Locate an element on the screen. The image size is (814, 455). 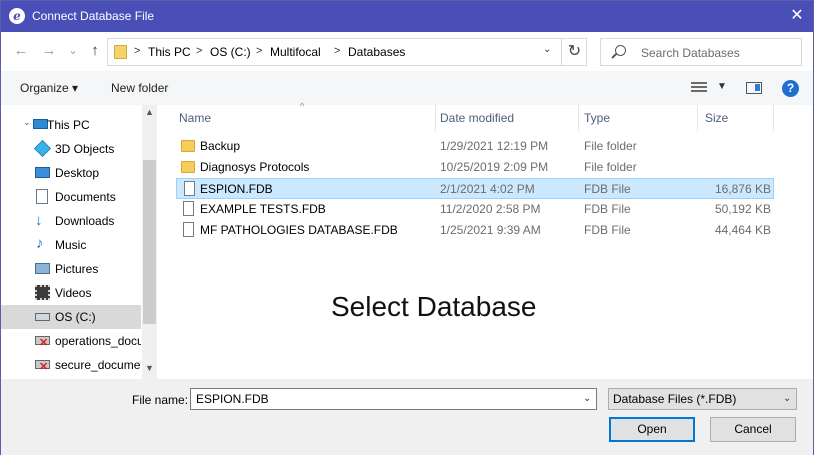
up-arrow-icon: ↑ is located at coordinates (95, 51).